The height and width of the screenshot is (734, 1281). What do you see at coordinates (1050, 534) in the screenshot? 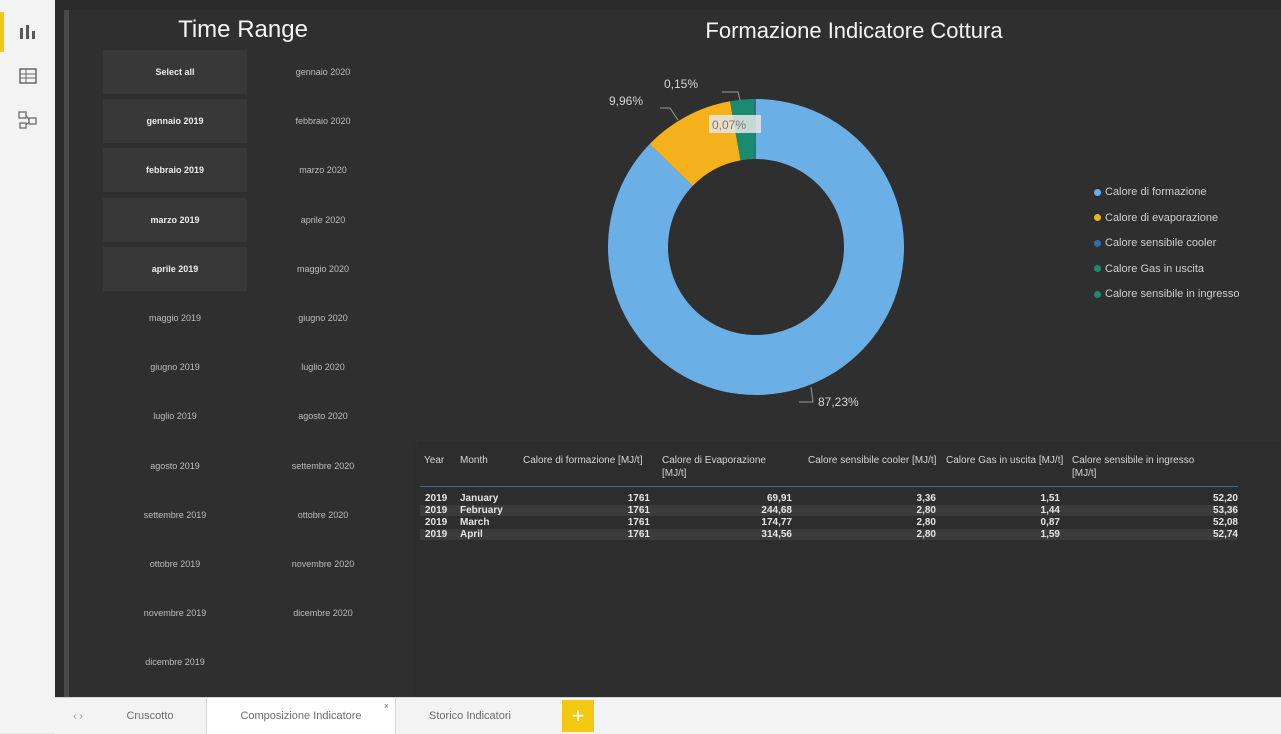
I see `table-cell: 1,59` at bounding box center [1050, 534].